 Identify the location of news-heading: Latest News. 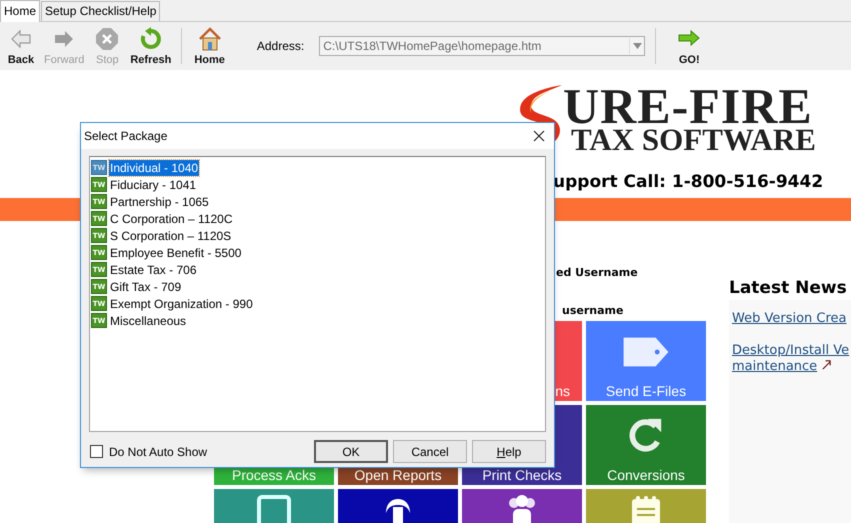
(788, 288).